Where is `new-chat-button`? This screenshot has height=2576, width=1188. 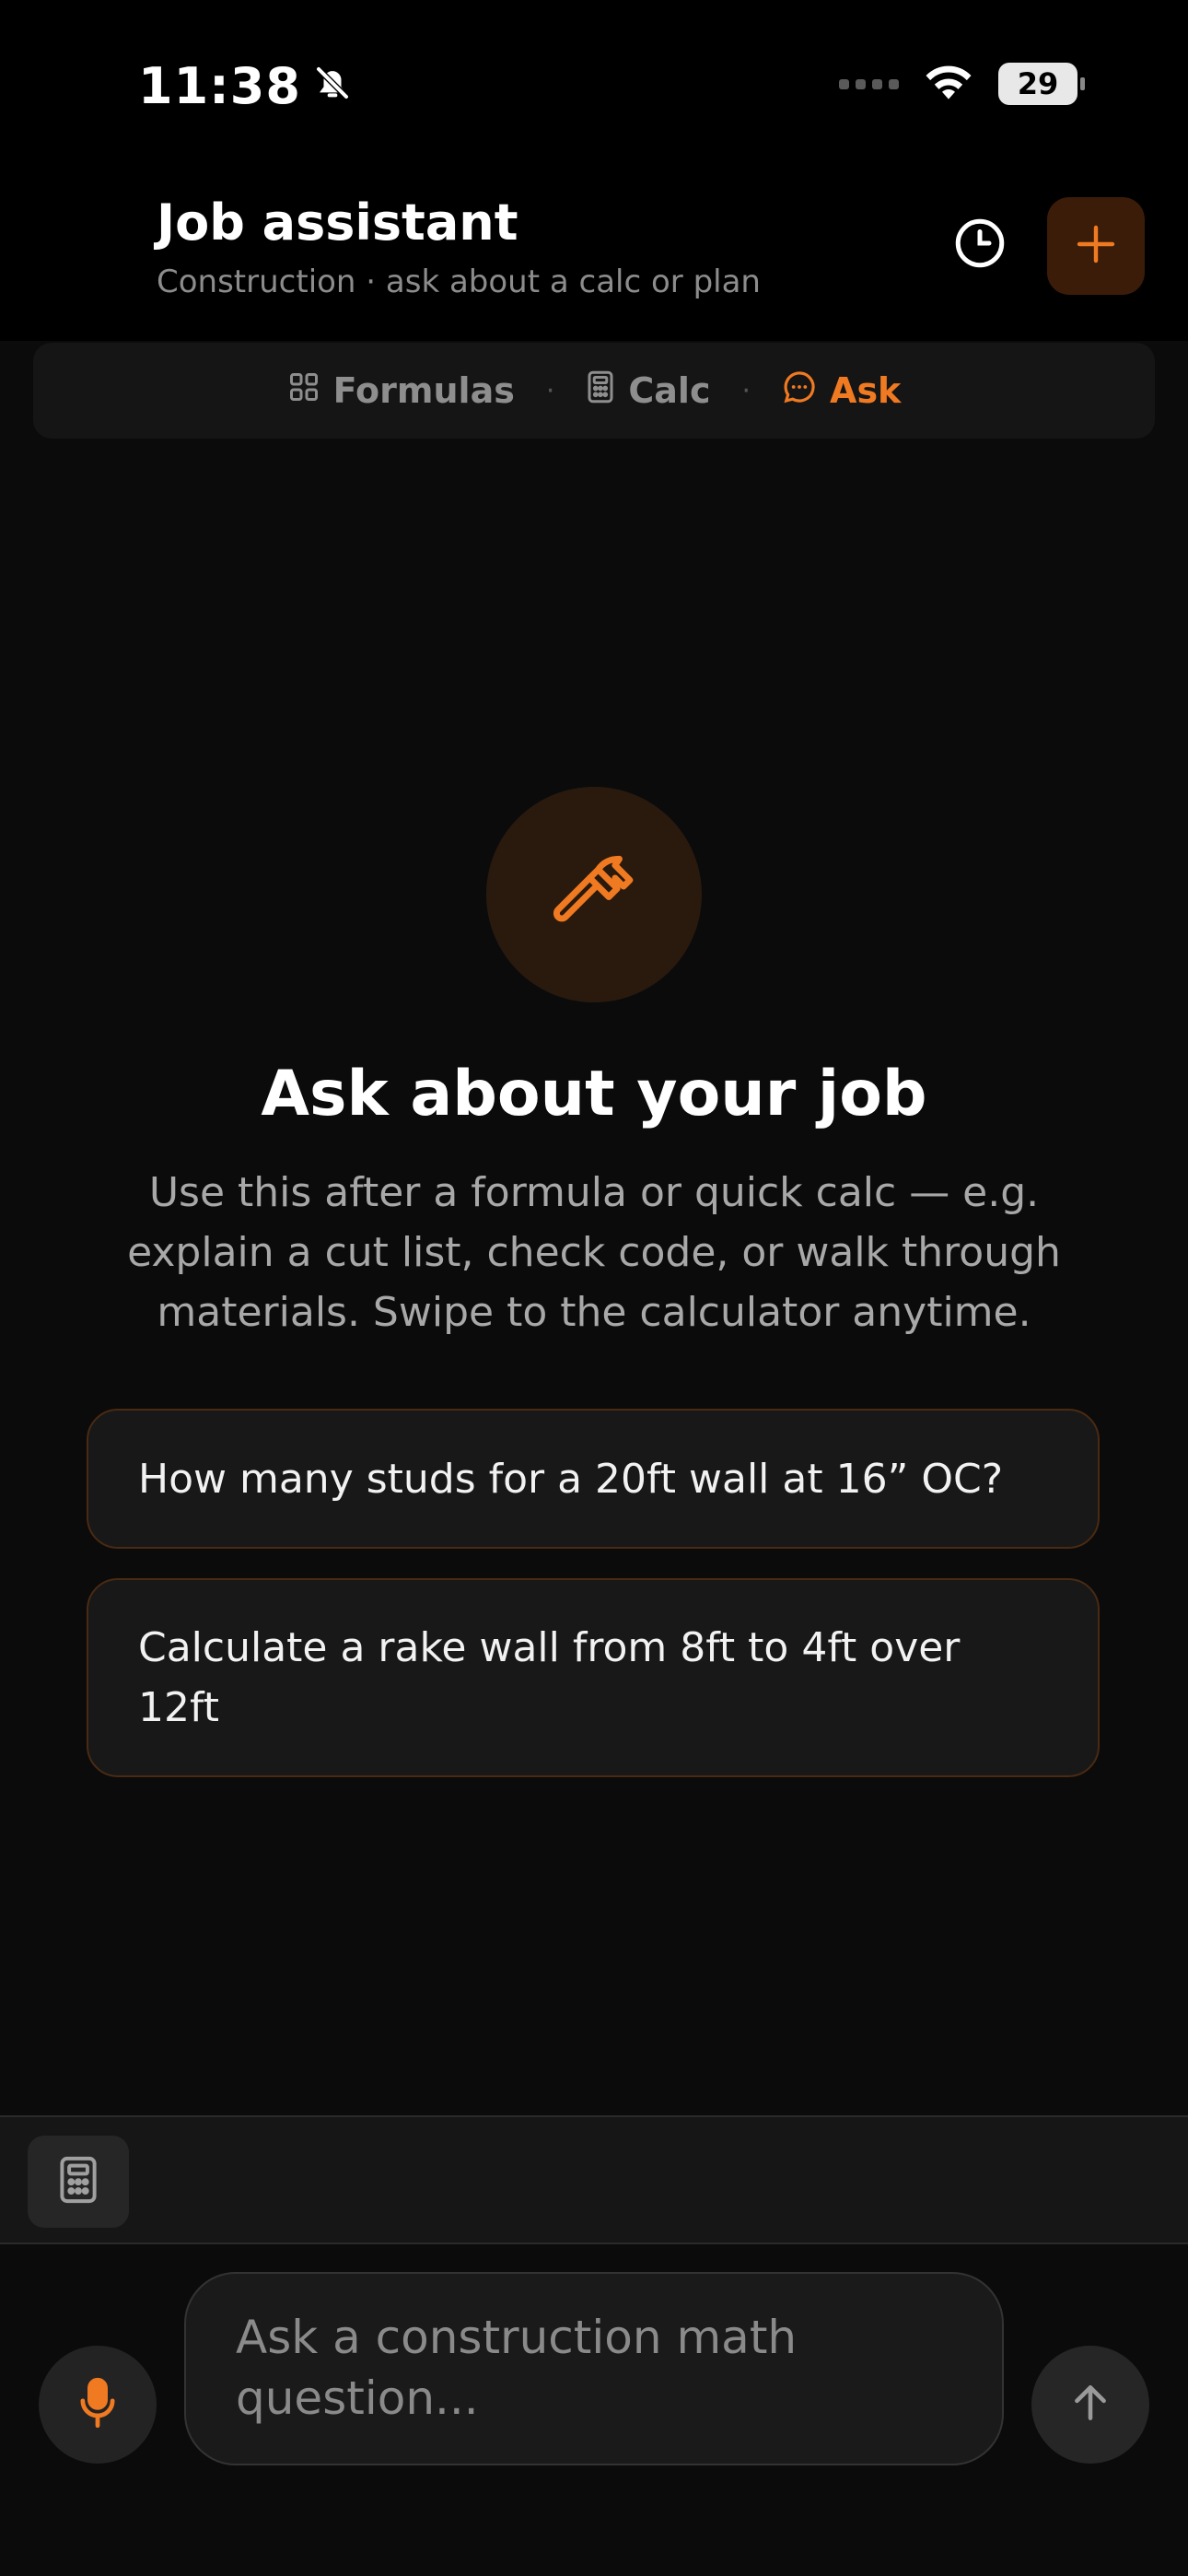
new-chat-button is located at coordinates (1096, 246).